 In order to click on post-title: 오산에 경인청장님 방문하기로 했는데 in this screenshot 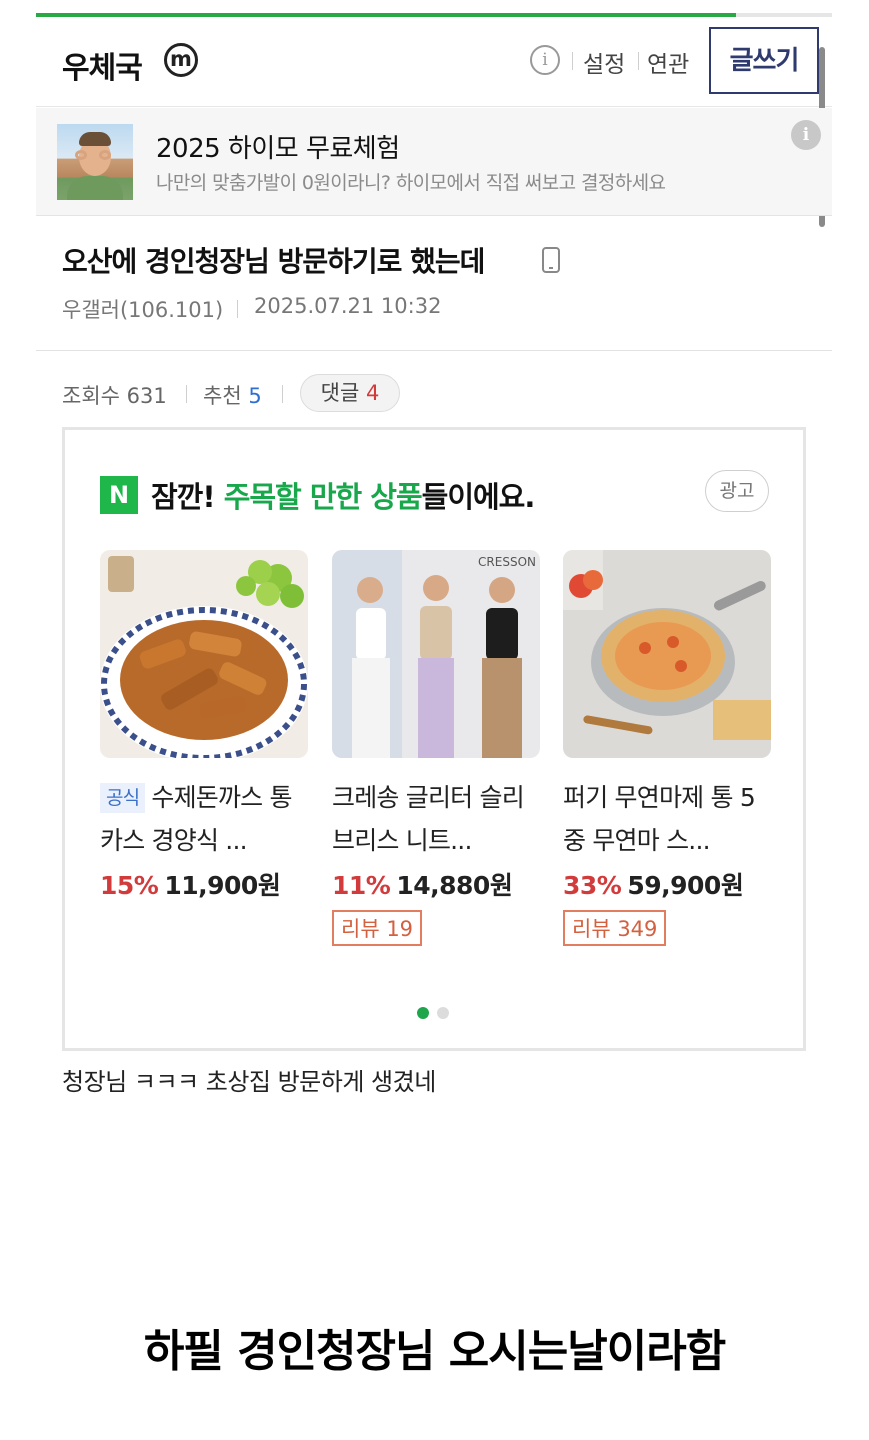, I will do `click(273, 261)`.